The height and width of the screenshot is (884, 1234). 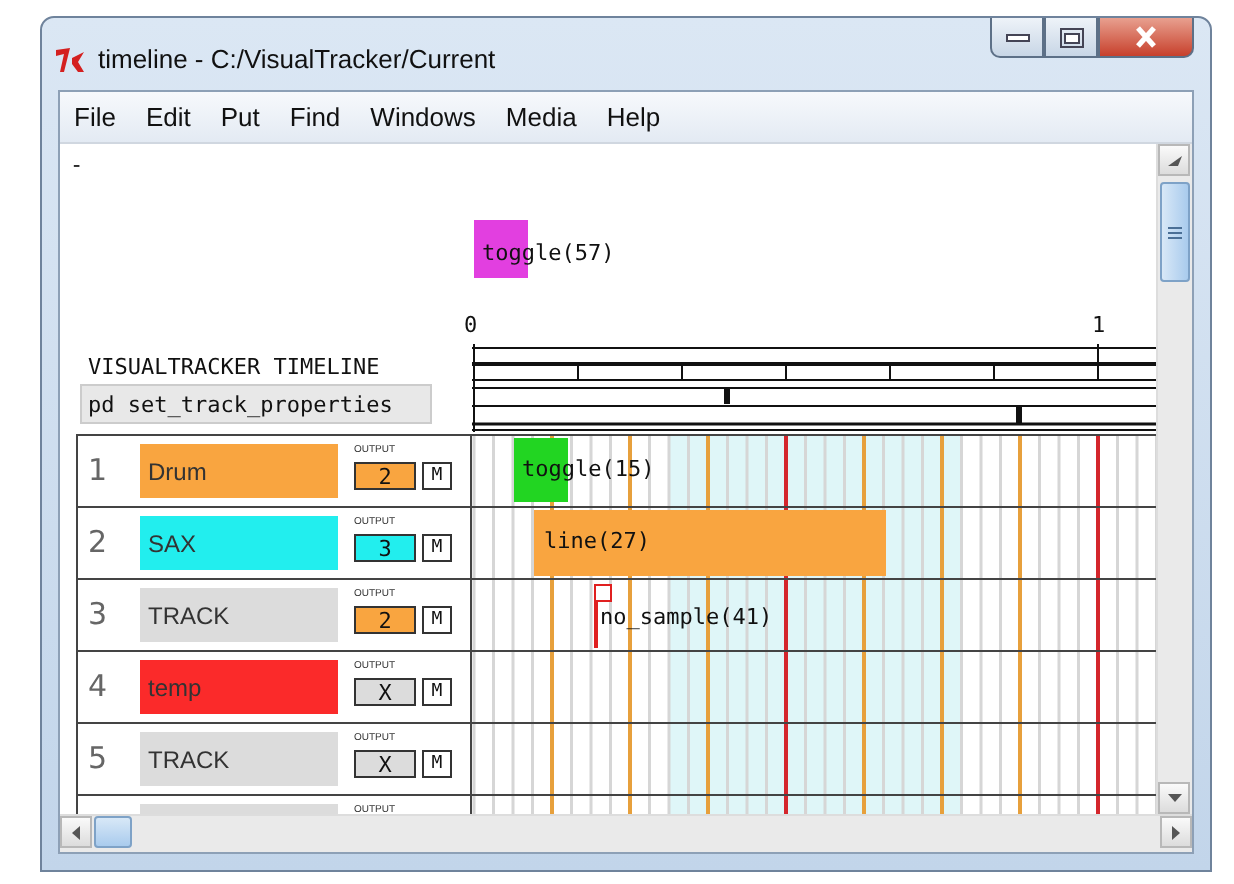 What do you see at coordinates (597, 541) in the screenshot?
I see `object-label: line(27)` at bounding box center [597, 541].